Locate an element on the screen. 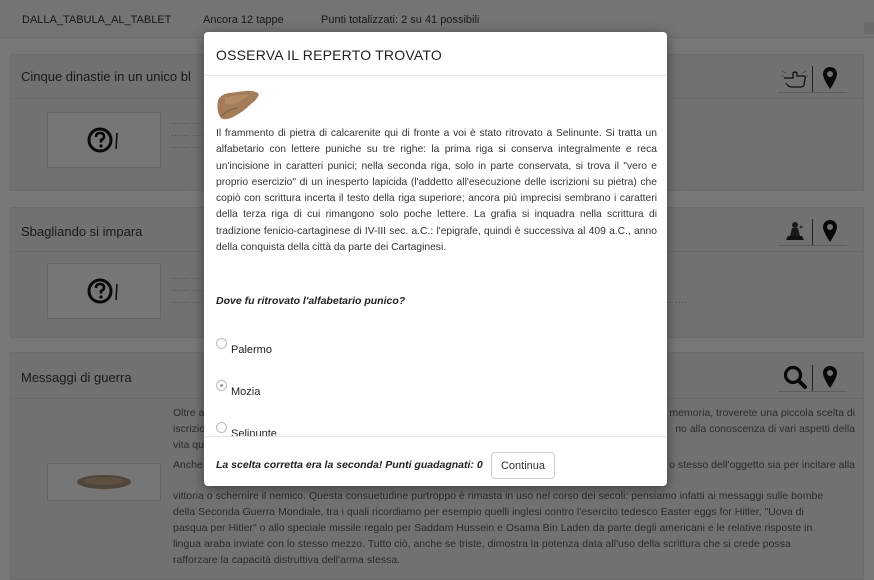  option-label: Mozia is located at coordinates (246, 392).